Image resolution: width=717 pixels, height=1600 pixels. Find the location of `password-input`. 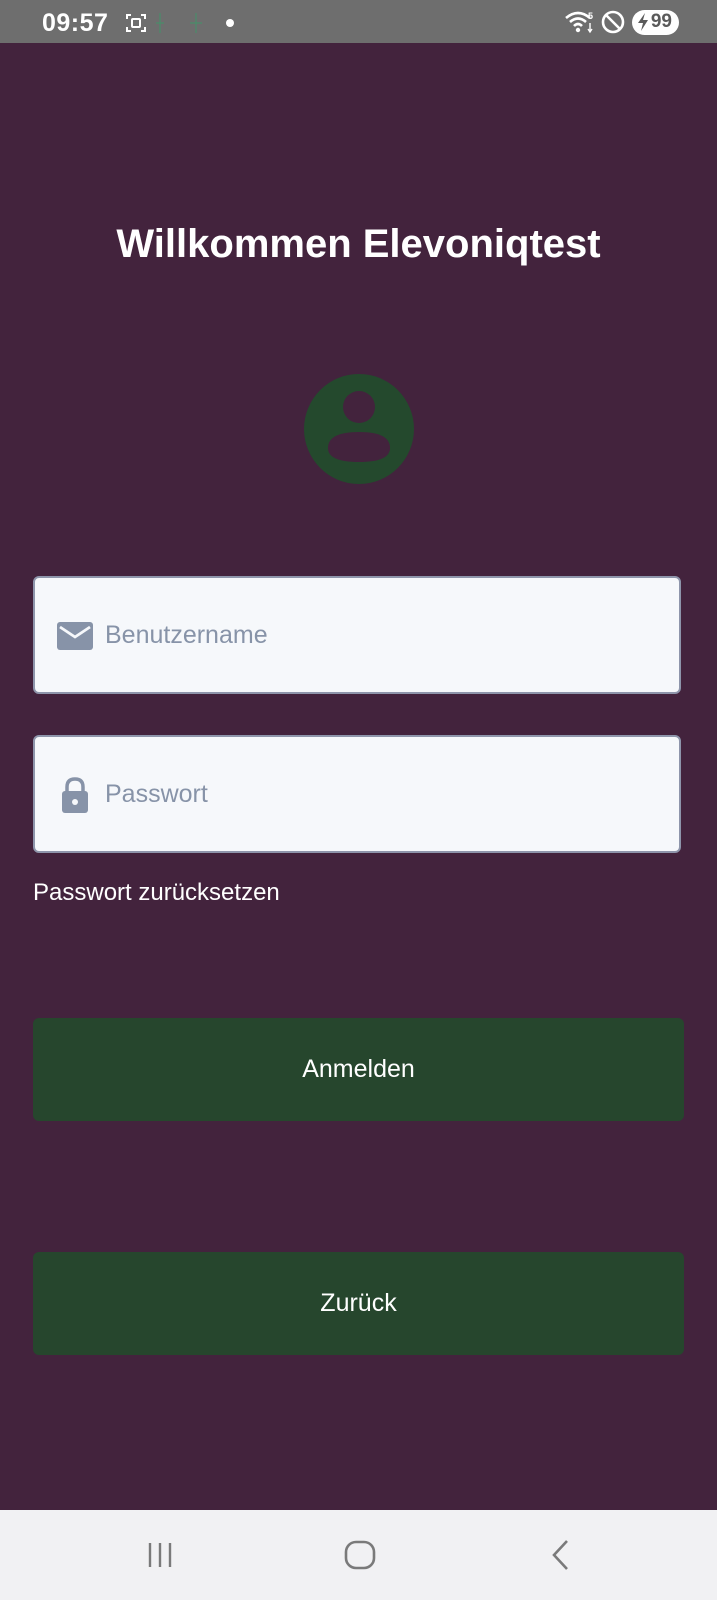

password-input is located at coordinates (385, 794).